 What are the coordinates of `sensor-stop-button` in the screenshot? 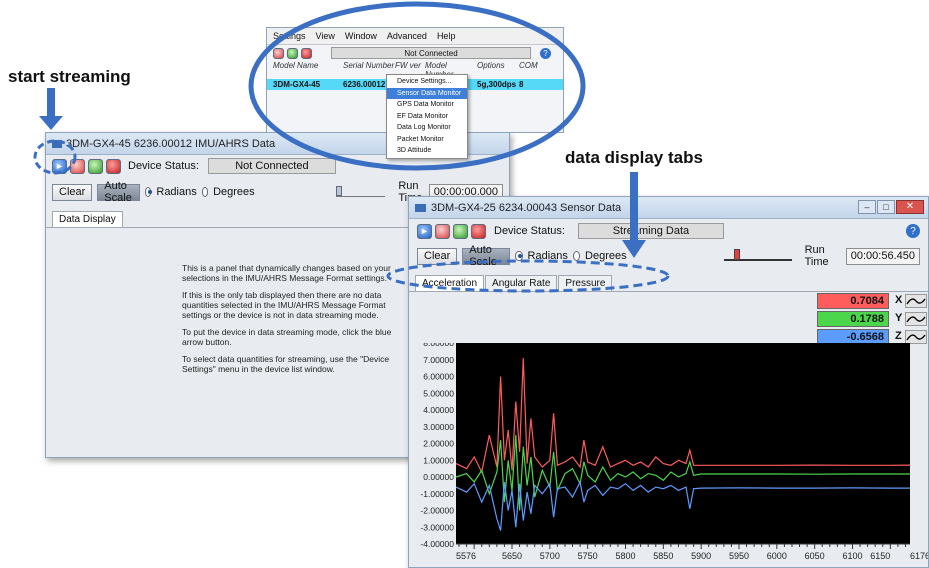 It's located at (478, 231).